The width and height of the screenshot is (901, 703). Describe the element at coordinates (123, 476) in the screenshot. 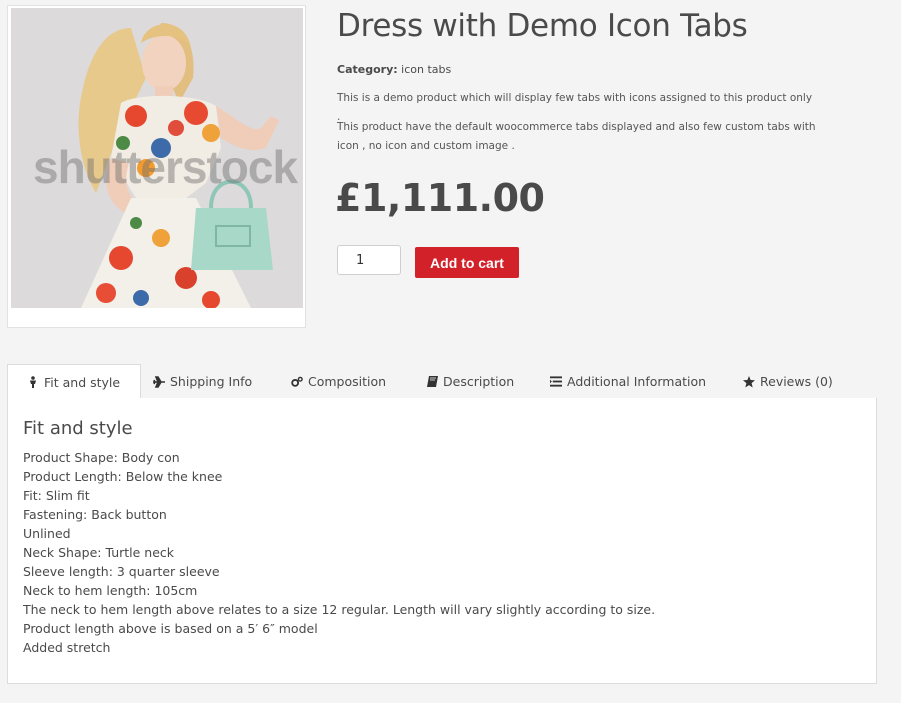

I see `spec-line: Product Length: Below the knee` at that location.